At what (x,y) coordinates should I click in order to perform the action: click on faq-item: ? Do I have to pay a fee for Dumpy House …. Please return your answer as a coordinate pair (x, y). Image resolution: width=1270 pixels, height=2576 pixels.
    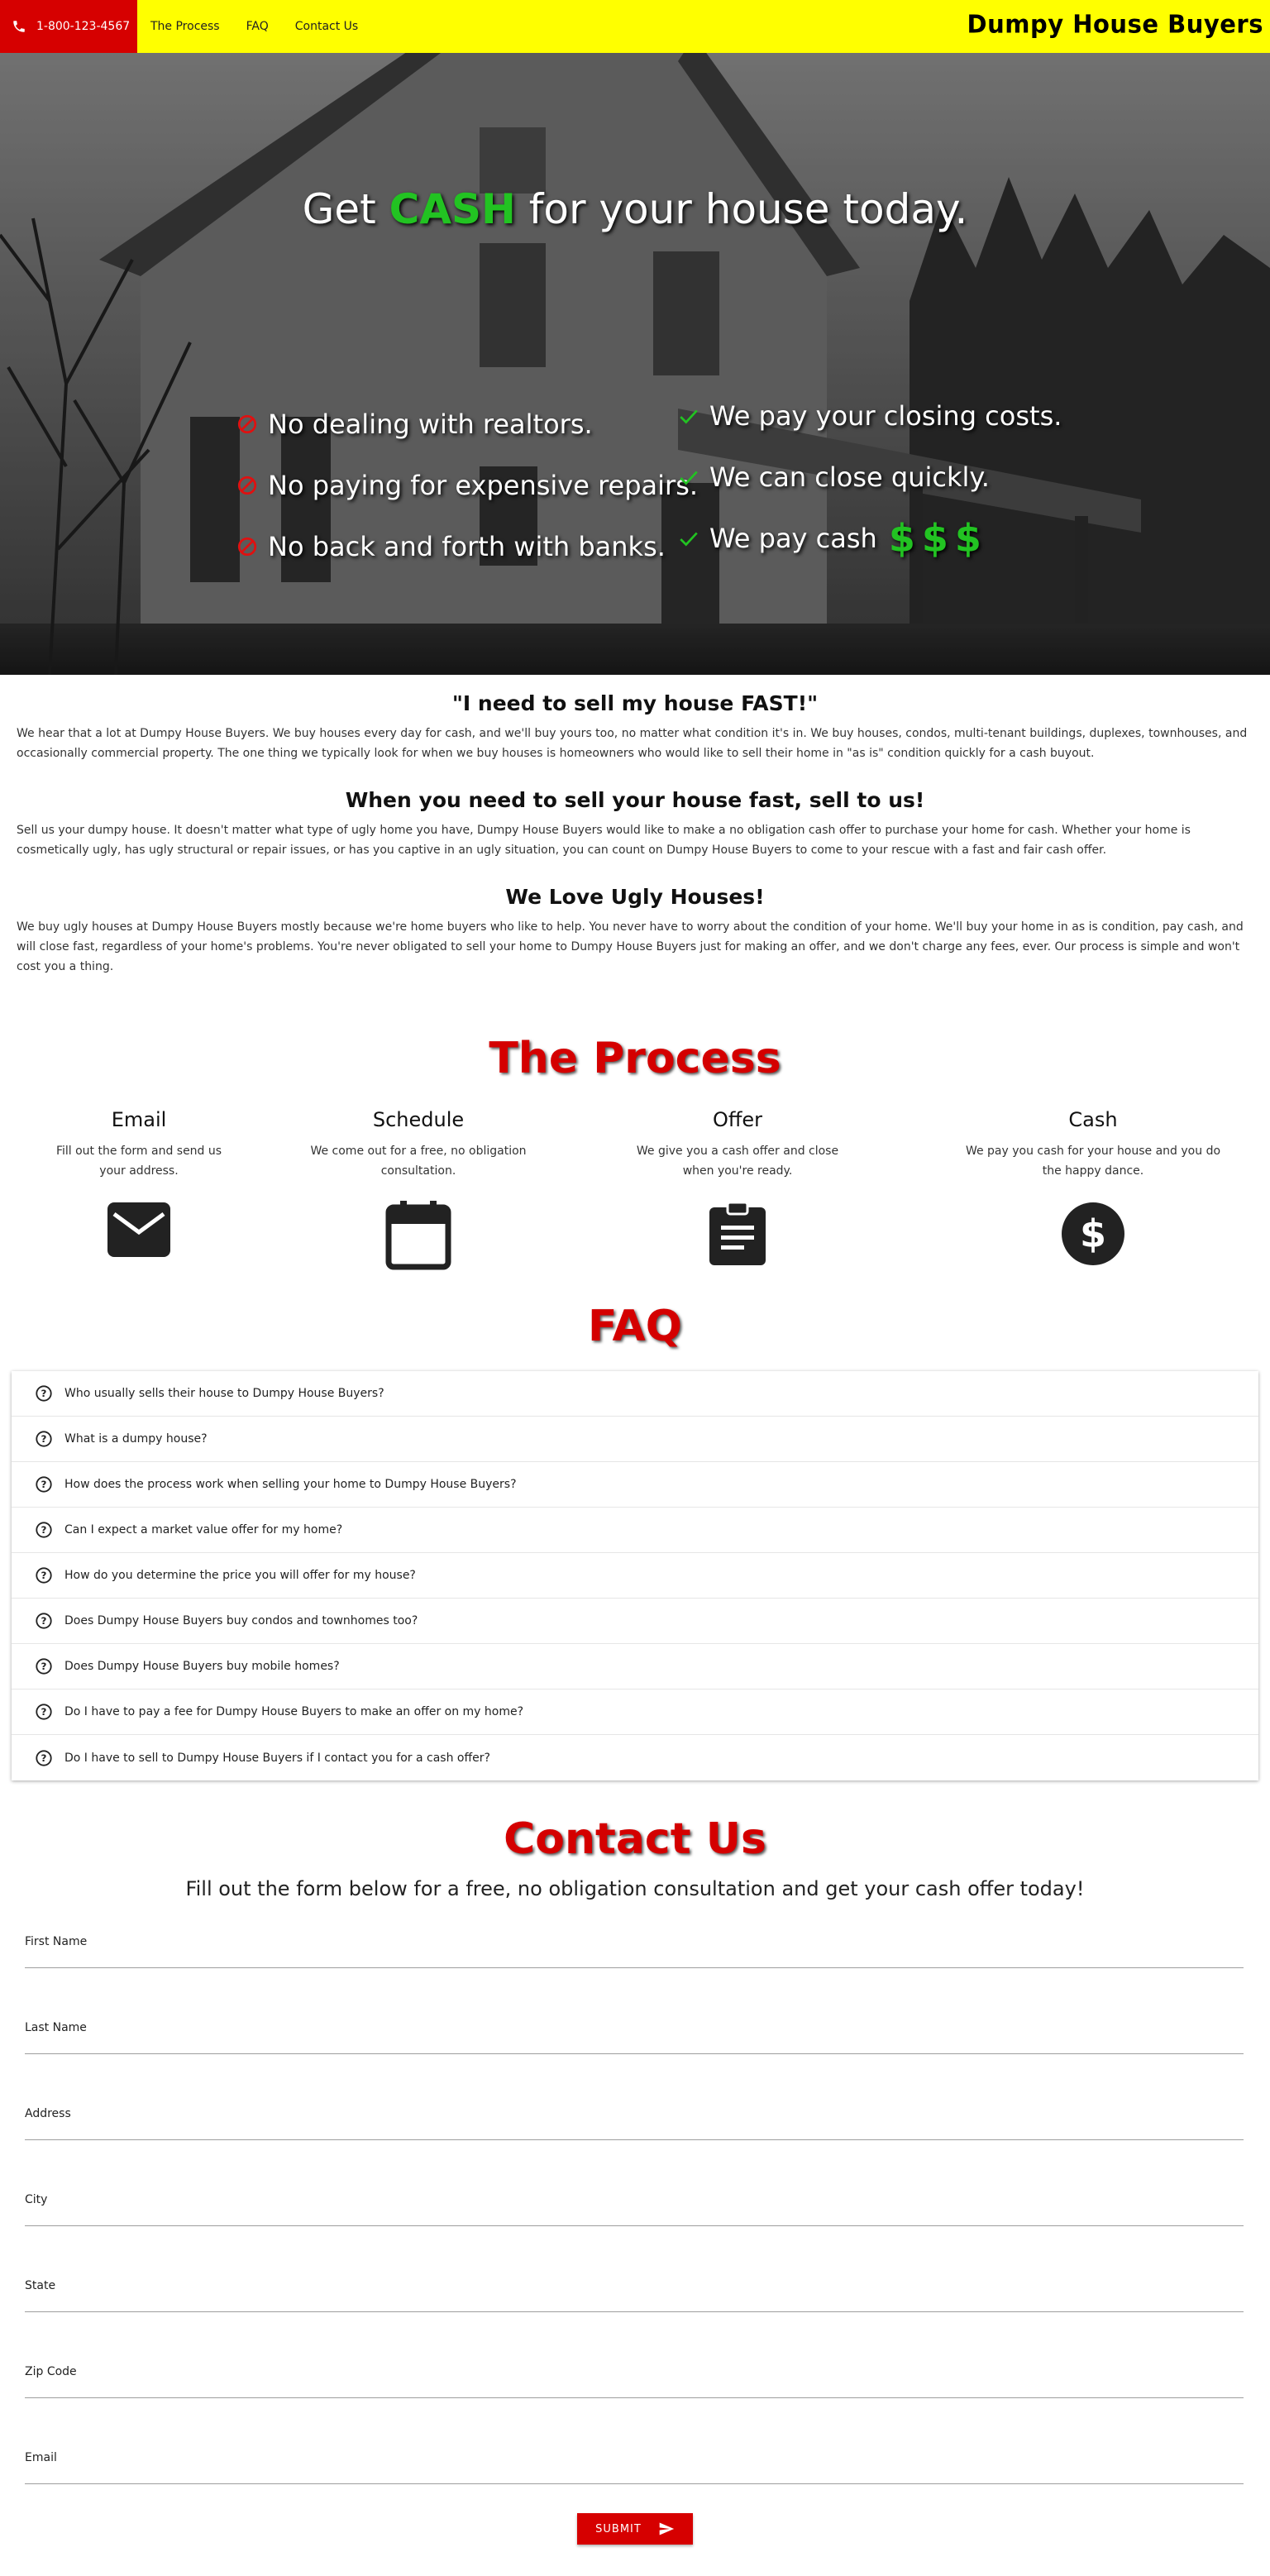
    Looking at the image, I should click on (635, 1712).